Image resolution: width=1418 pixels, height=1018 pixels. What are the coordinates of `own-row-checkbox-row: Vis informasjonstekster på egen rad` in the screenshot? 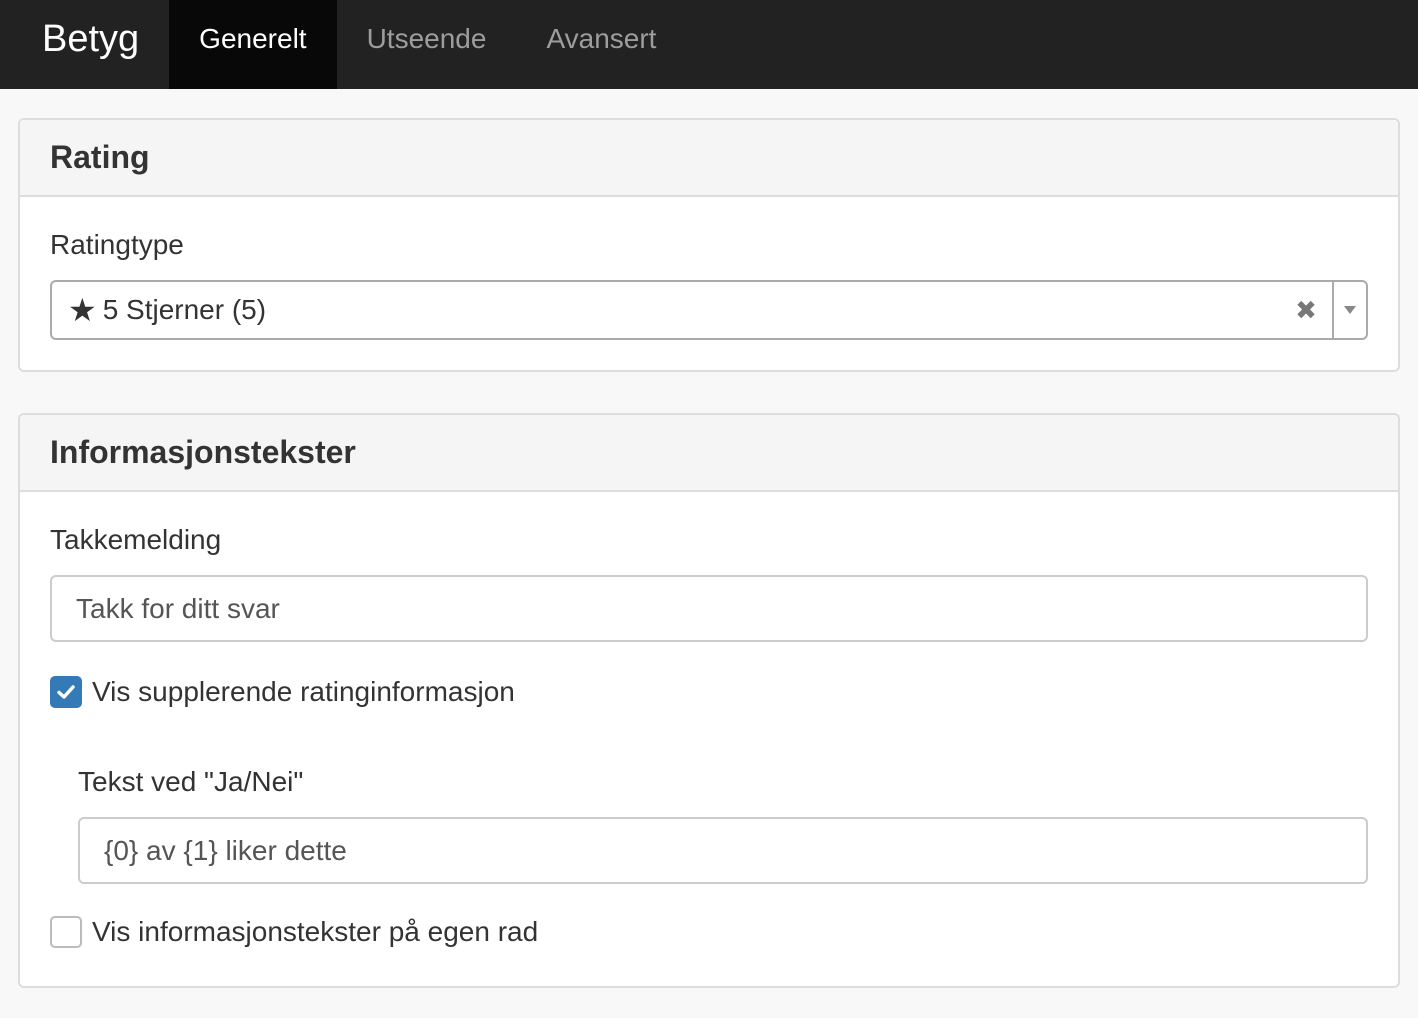 It's located at (709, 932).